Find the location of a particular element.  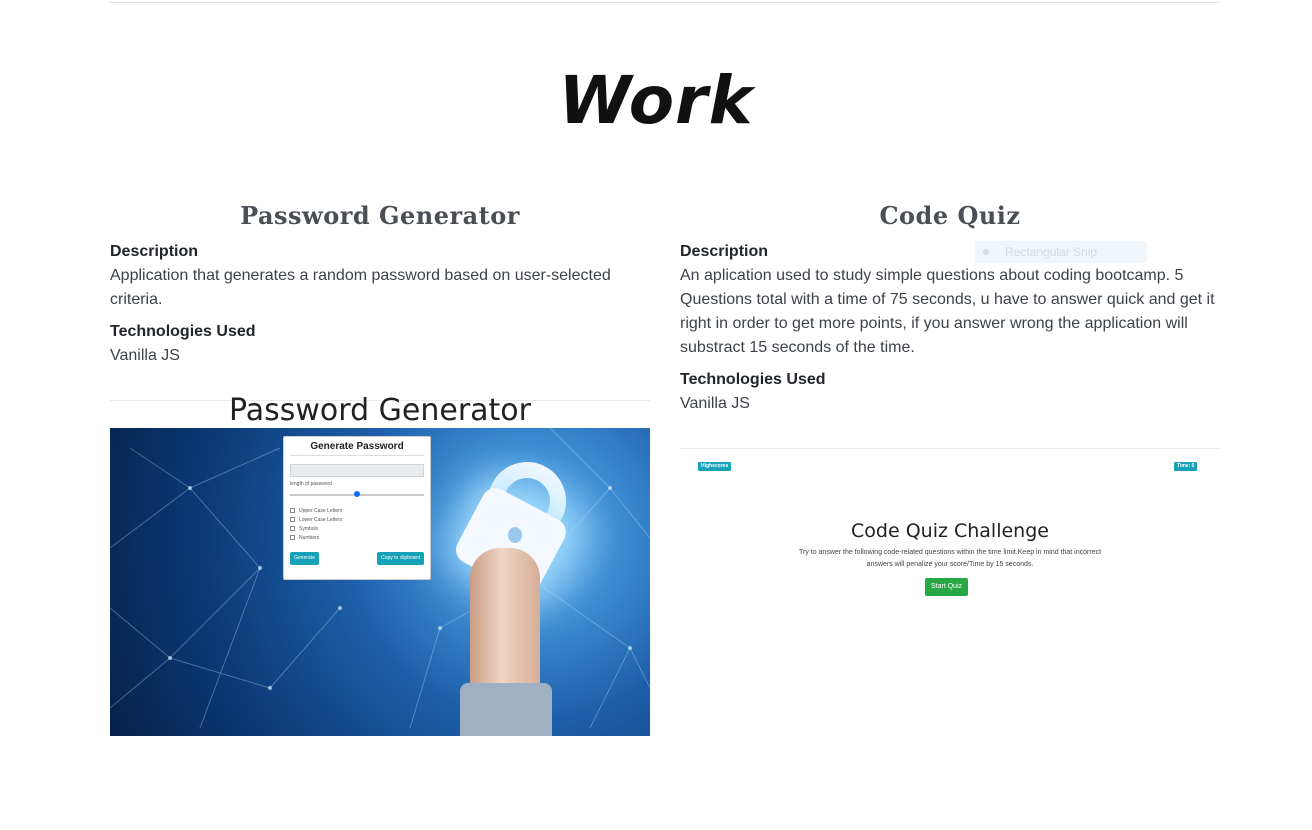

criteria-item: Symbols is located at coordinates (357, 528).